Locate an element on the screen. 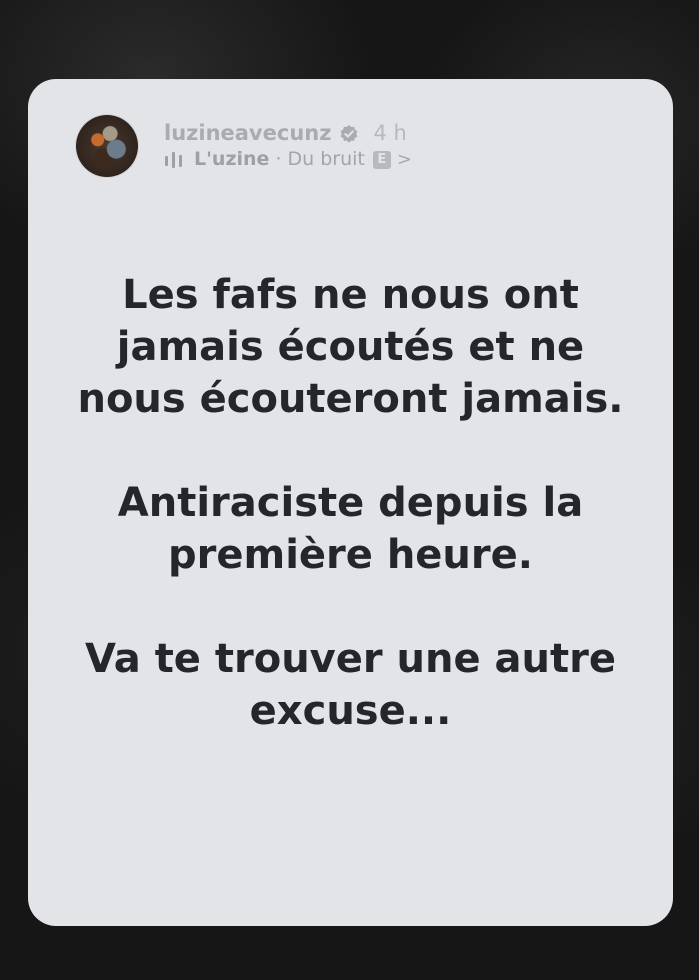 This screenshot has height=980, width=699. user-row: luzineavecunz 4 h is located at coordinates (288, 133).